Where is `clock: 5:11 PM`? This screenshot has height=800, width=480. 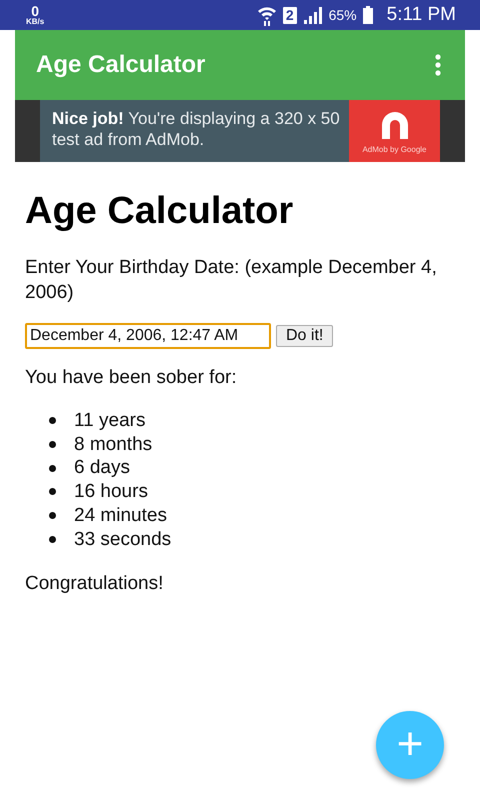
clock: 5:11 PM is located at coordinates (421, 15).